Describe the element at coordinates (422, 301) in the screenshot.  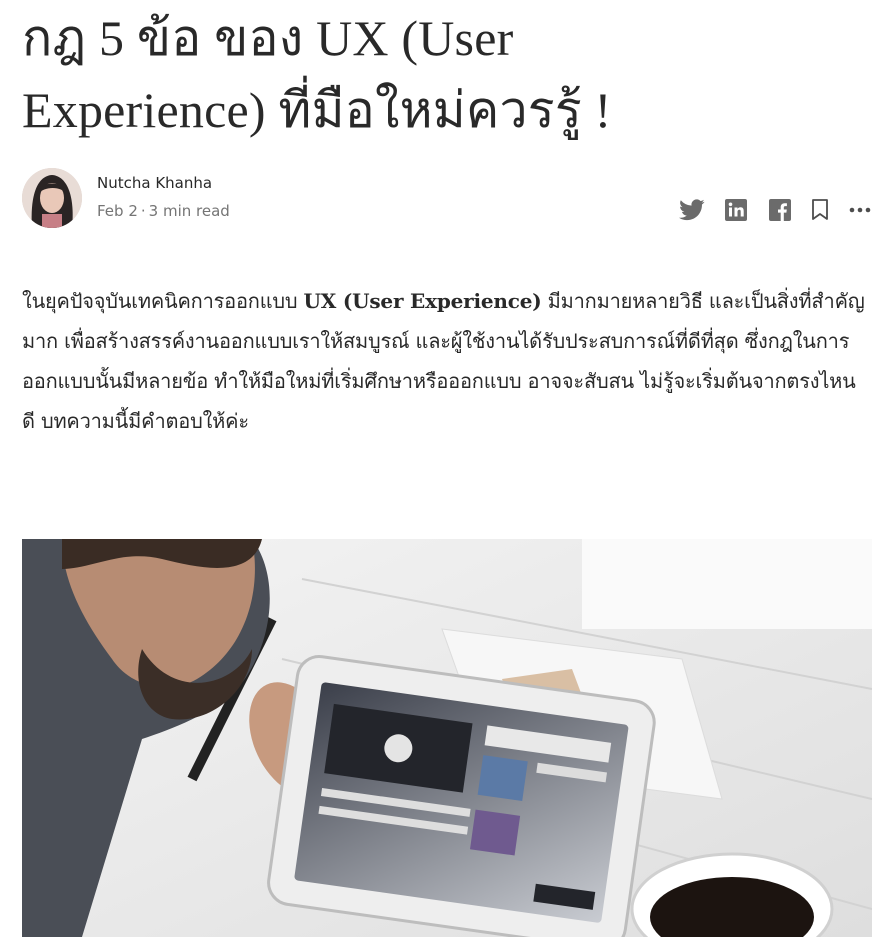
I see `intro-bold-term: UX (User Experience)` at that location.